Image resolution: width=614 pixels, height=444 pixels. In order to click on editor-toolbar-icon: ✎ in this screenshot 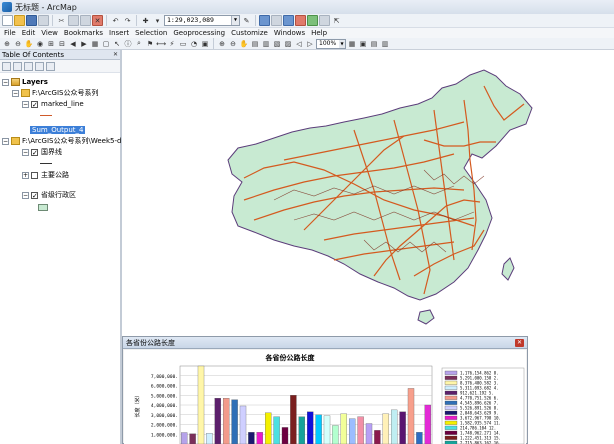, I will do `click(246, 20)`.